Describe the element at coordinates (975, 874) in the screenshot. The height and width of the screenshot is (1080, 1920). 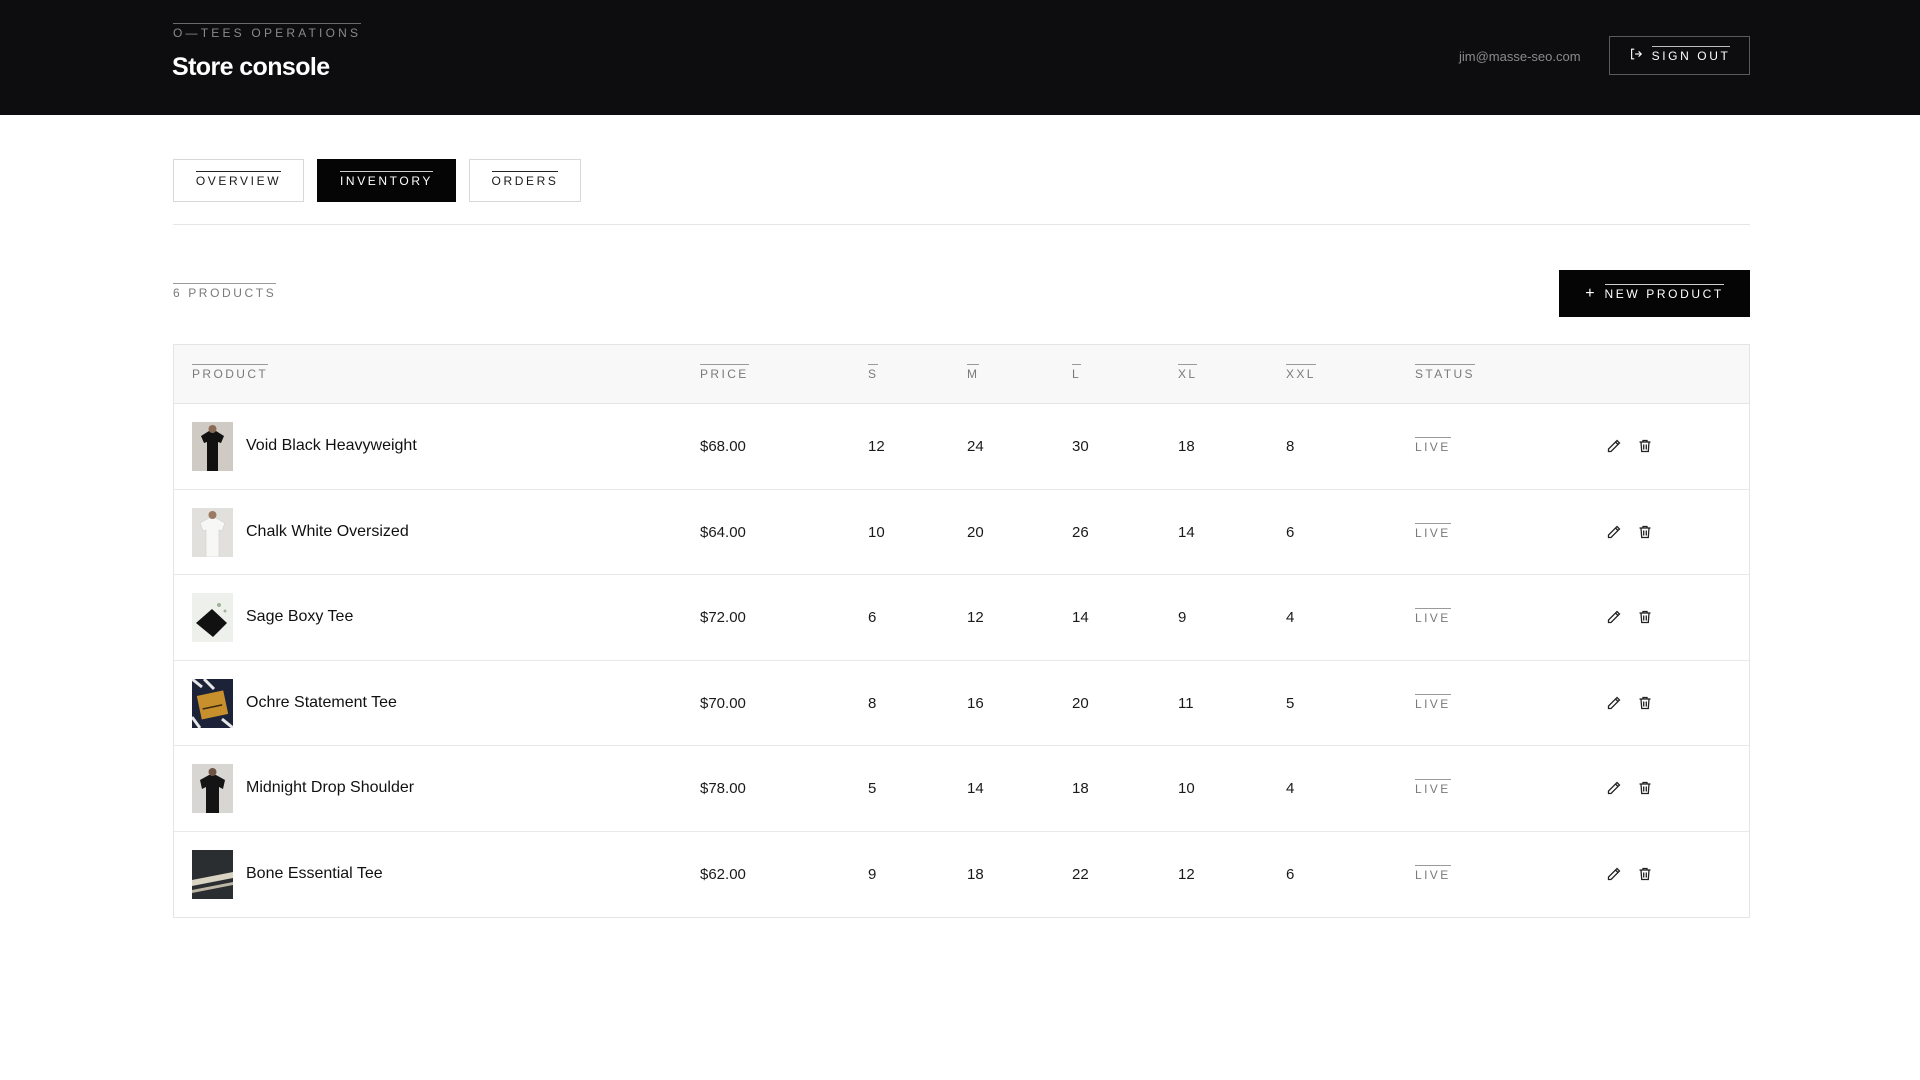
I see `stock-m: 18` at that location.